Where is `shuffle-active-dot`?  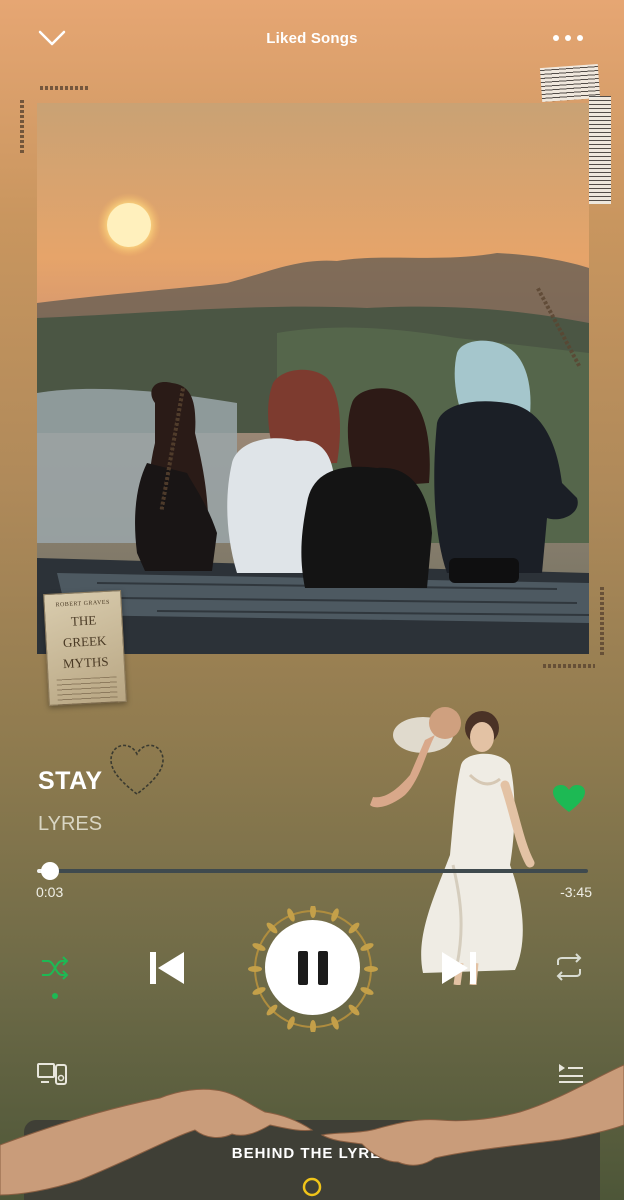 shuffle-active-dot is located at coordinates (55, 996).